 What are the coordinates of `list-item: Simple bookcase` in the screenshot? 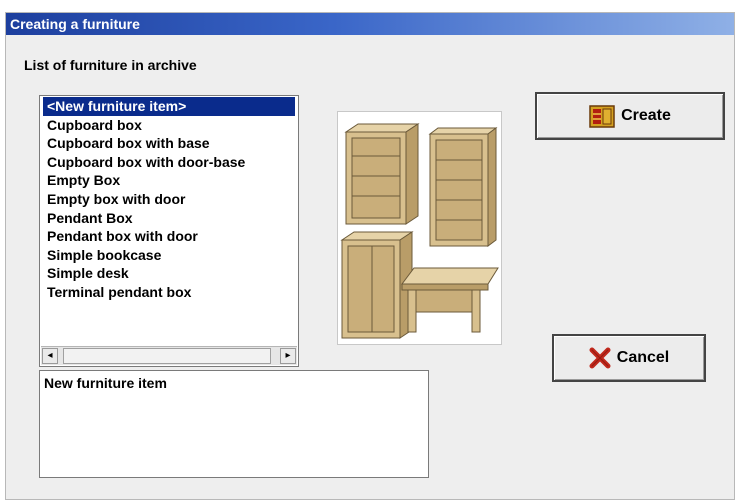 It's located at (169, 255).